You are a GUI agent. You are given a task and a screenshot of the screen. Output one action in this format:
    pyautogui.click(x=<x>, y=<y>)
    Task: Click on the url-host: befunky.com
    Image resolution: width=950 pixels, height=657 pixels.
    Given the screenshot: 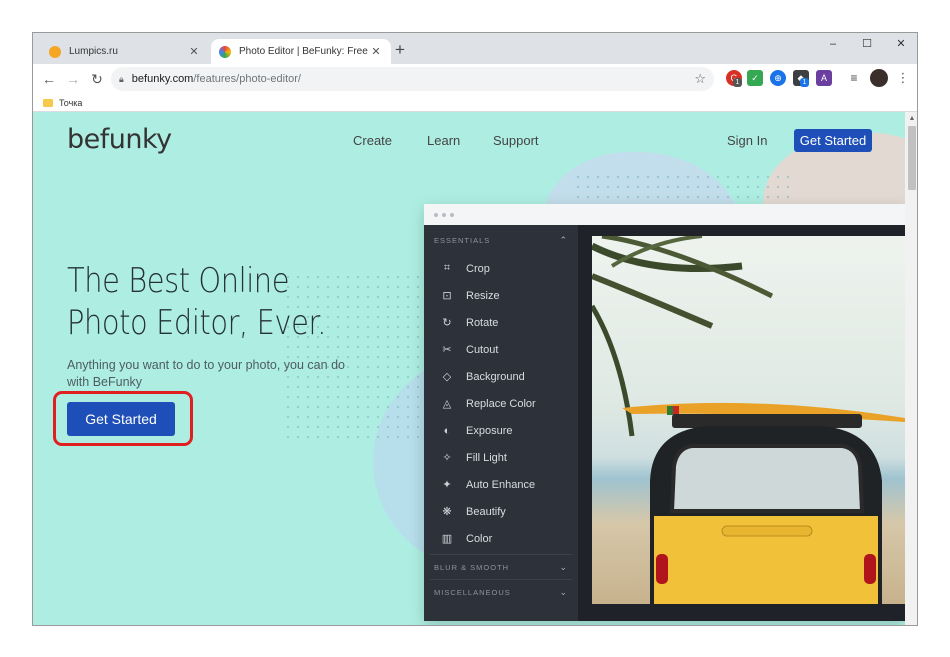 What is the action you would take?
    pyautogui.click(x=162, y=79)
    